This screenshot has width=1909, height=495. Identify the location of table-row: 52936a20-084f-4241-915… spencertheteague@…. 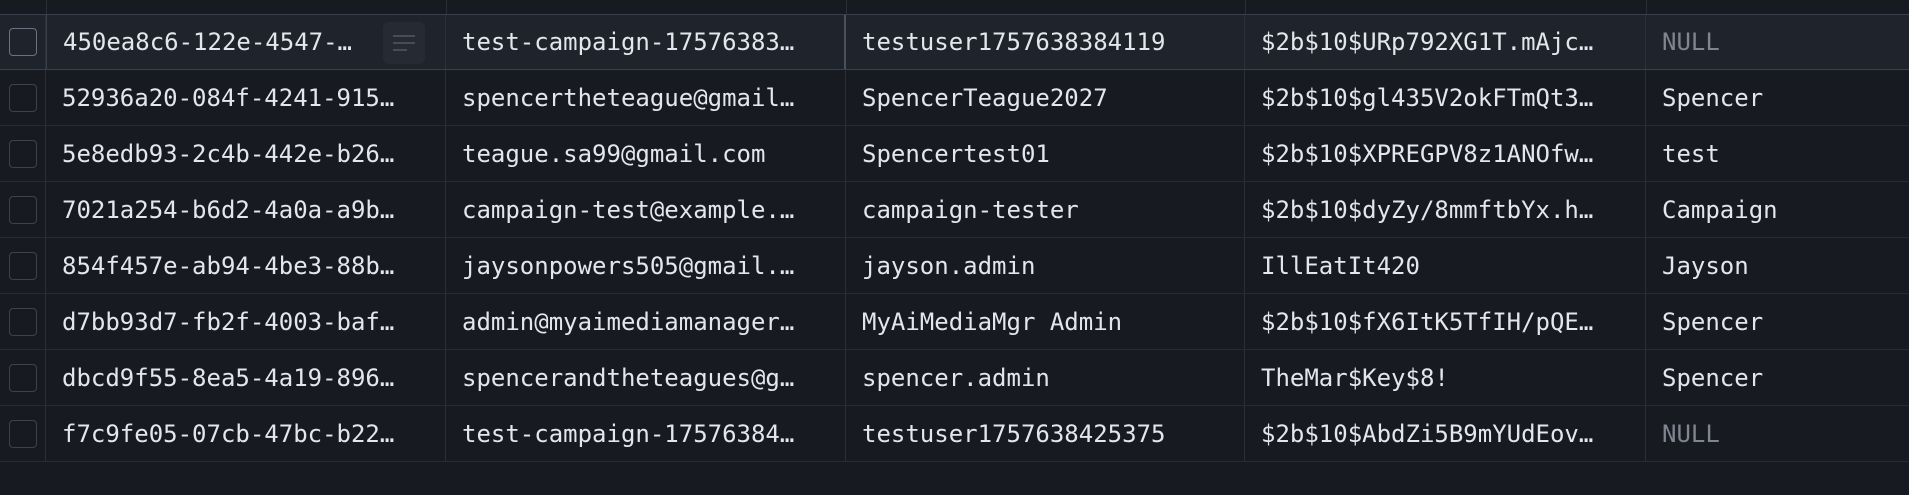
(954, 98).